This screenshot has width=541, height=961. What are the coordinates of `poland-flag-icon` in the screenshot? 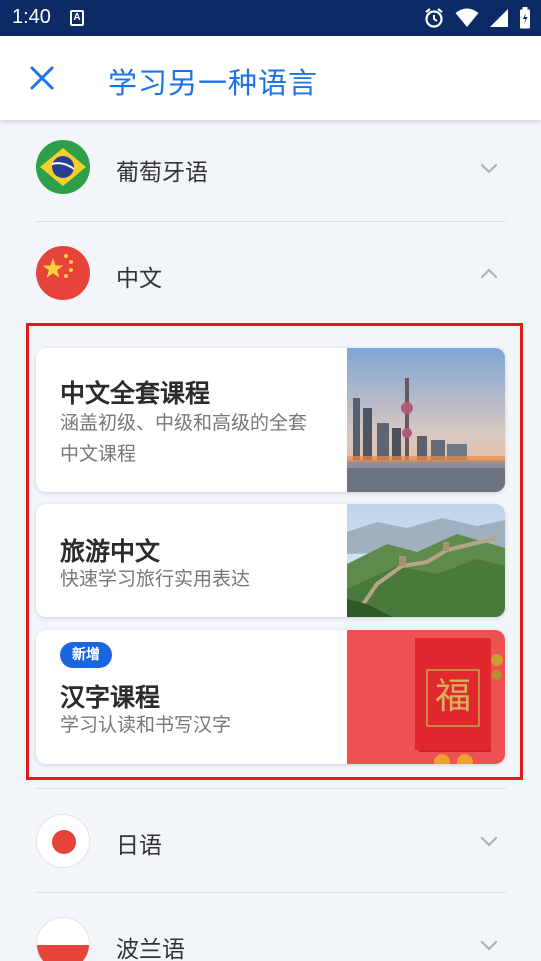 It's located at (63, 939).